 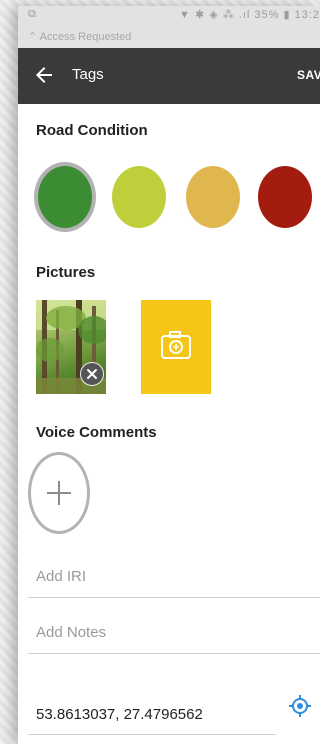 What do you see at coordinates (65, 197) in the screenshot?
I see `road-condition-good` at bounding box center [65, 197].